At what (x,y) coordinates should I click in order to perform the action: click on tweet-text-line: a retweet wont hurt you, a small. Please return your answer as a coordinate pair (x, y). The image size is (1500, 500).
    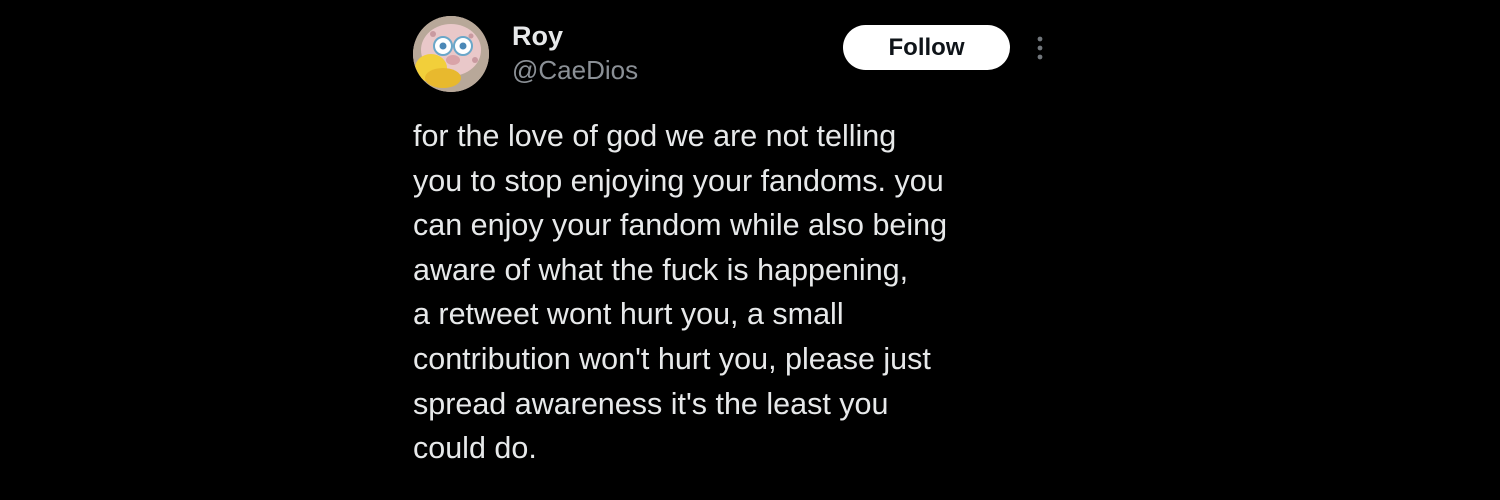
    Looking at the image, I should click on (628, 314).